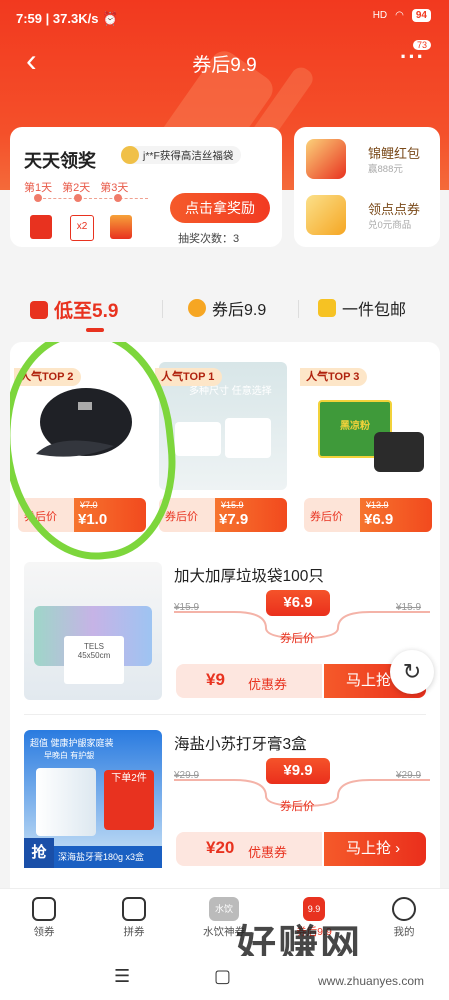  I want to click on price-box: 券后价 ¥13.9 ¥6.9, so click(368, 515).